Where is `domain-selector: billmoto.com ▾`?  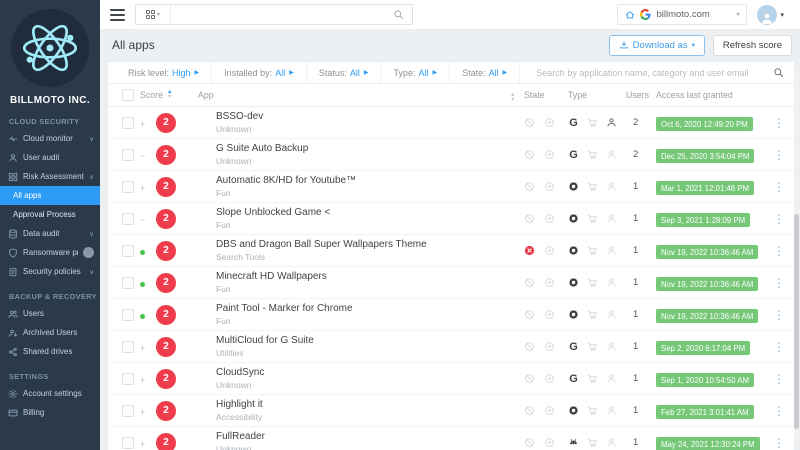 domain-selector: billmoto.com ▾ is located at coordinates (682, 14).